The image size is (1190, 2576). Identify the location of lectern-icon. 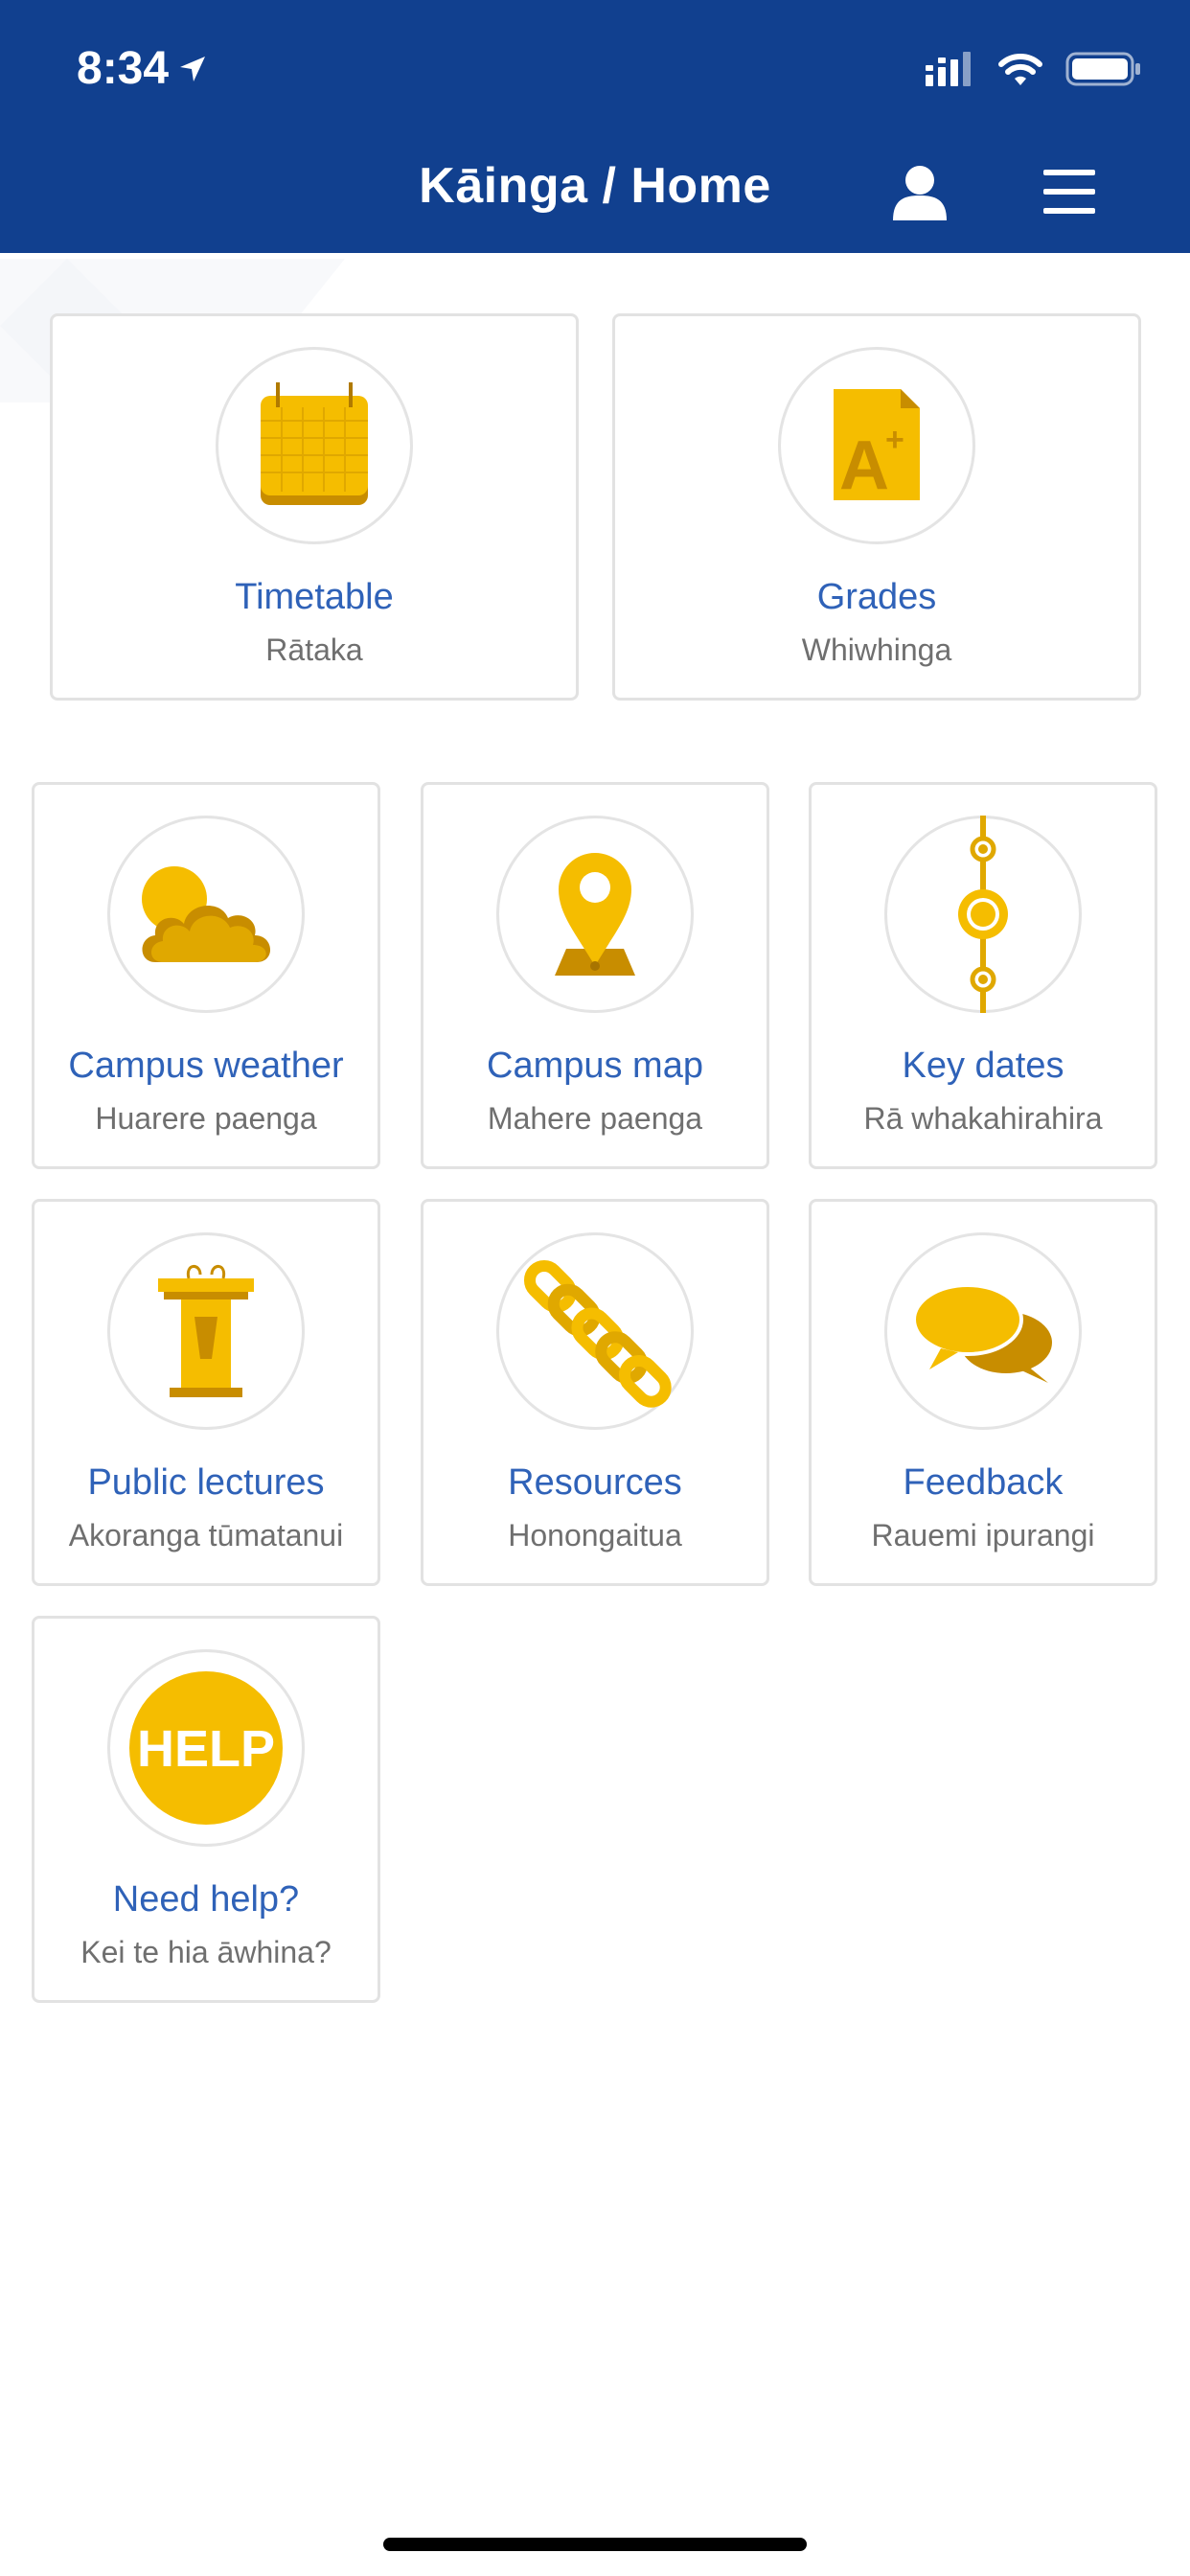
(206, 1331).